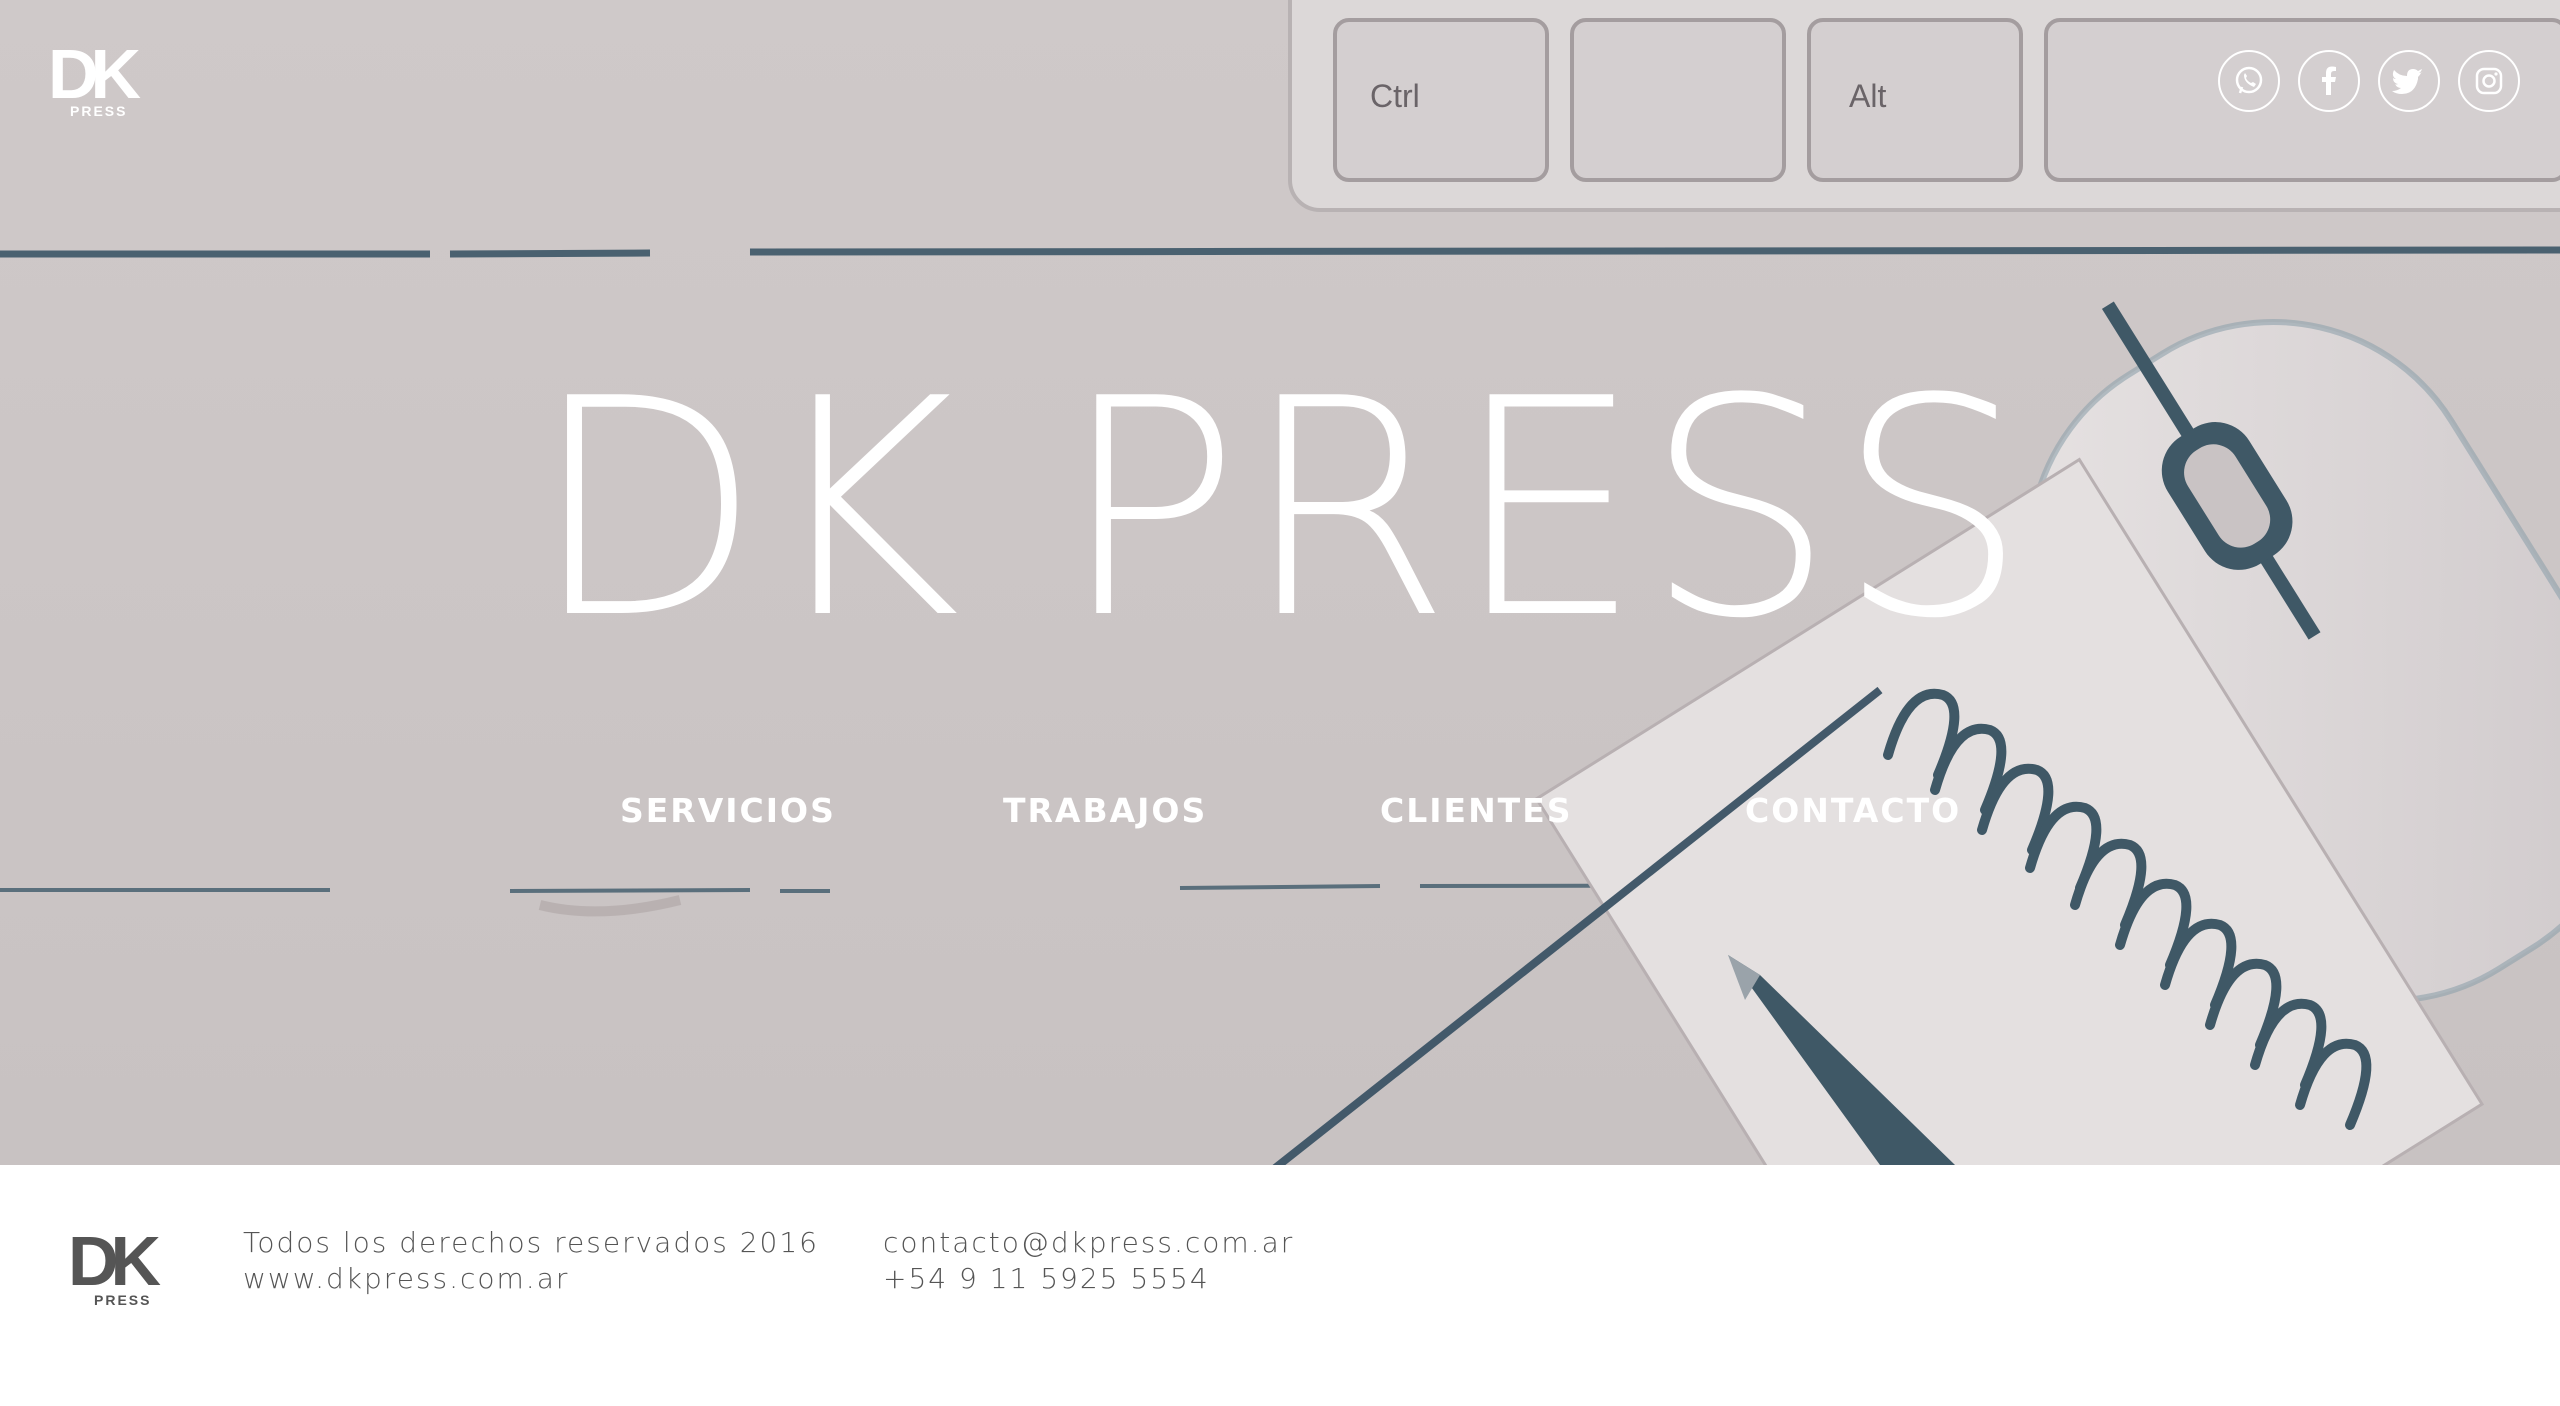 The height and width of the screenshot is (1406, 2560). I want to click on whatsapp-button, so click(2249, 81).